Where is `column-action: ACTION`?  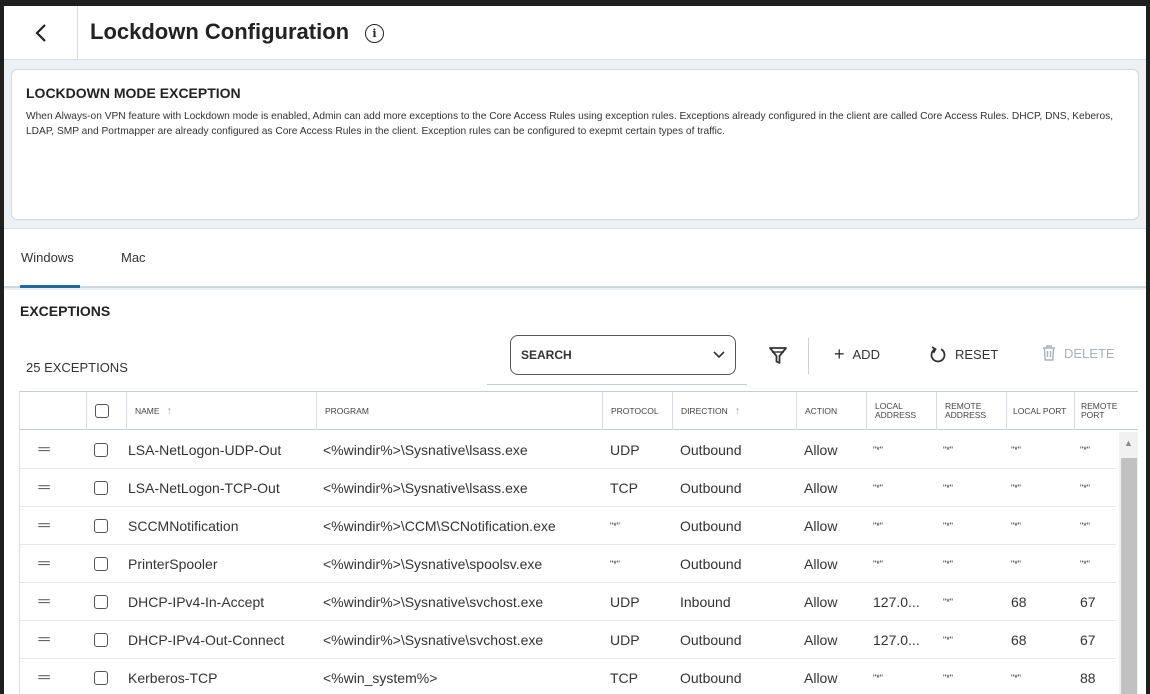
column-action: ACTION is located at coordinates (831, 411).